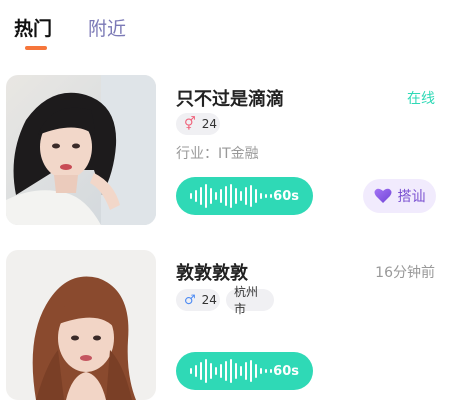 This screenshot has width=451, height=406. Describe the element at coordinates (36, 48) in the screenshot. I see `tab-indicator` at that location.